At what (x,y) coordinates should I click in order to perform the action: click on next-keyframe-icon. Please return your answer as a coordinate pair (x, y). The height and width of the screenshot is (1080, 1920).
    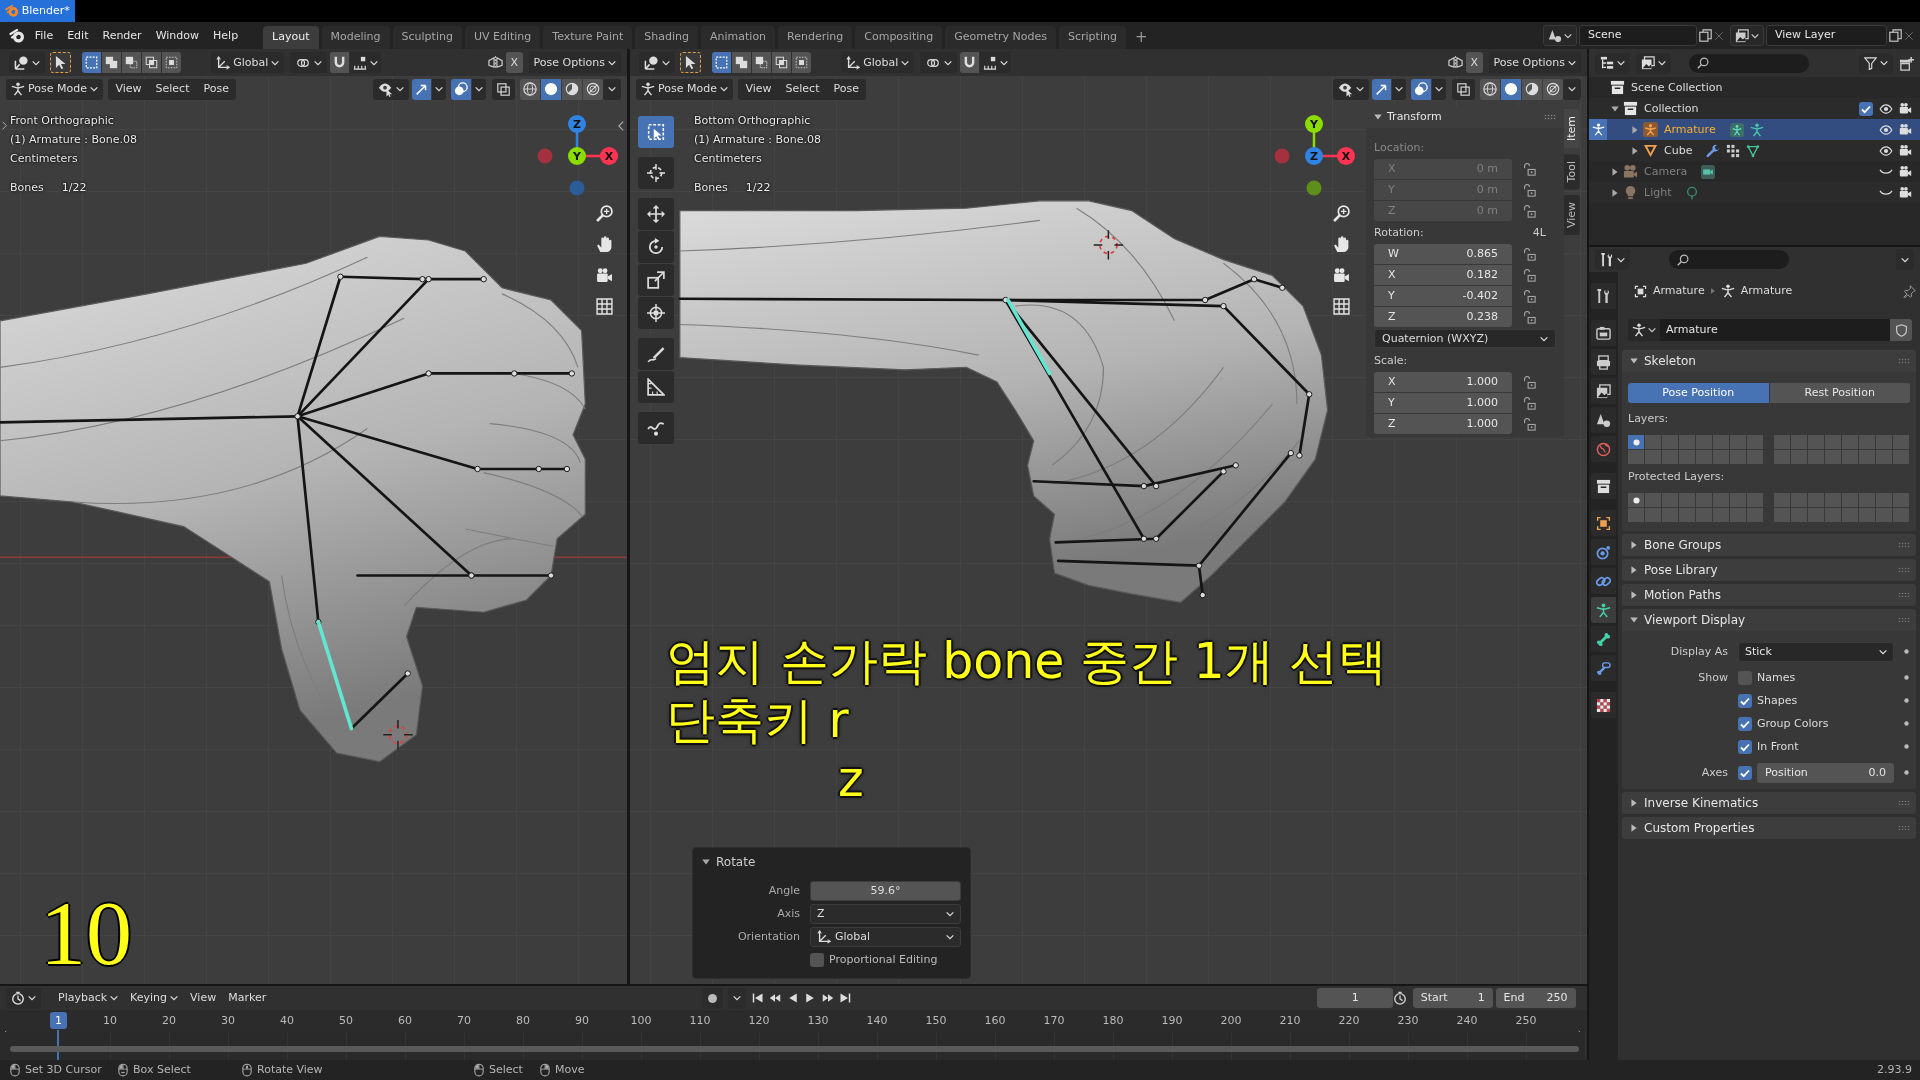
    Looking at the image, I should click on (827, 998).